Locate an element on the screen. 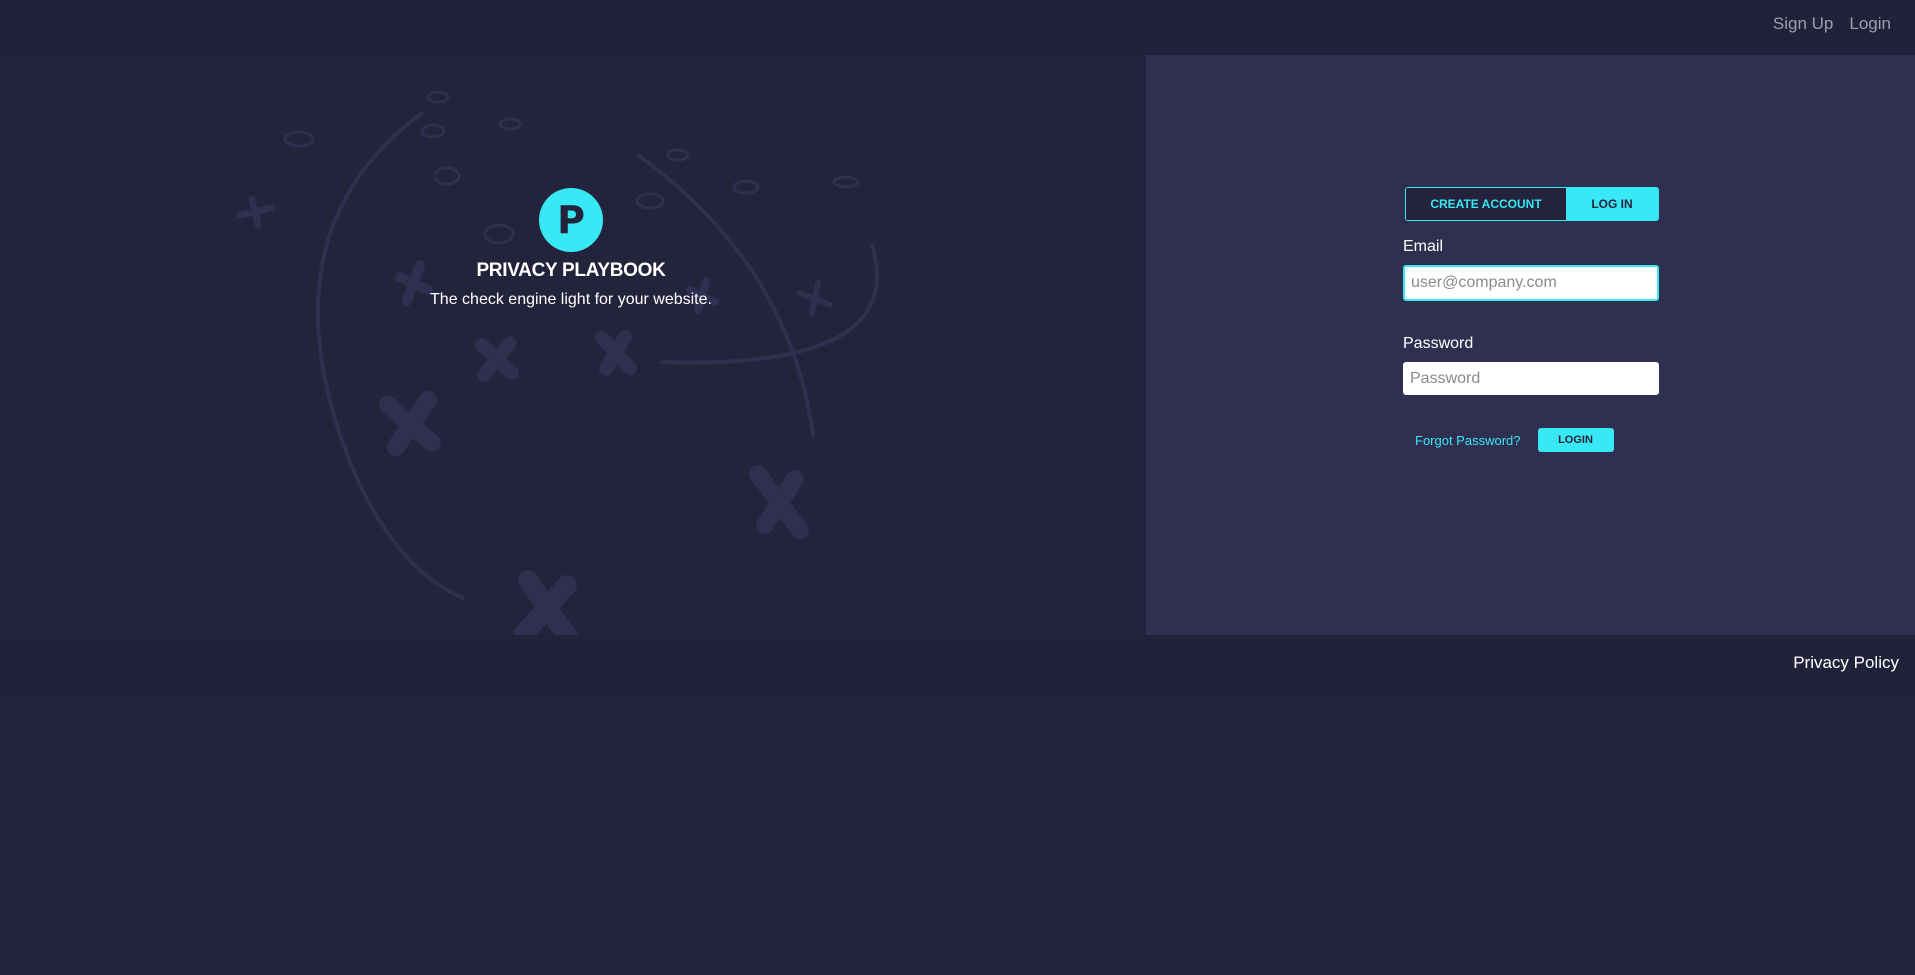 The width and height of the screenshot is (1915, 975). form-actions: Forgot Password? LOGIN is located at coordinates (1531, 440).